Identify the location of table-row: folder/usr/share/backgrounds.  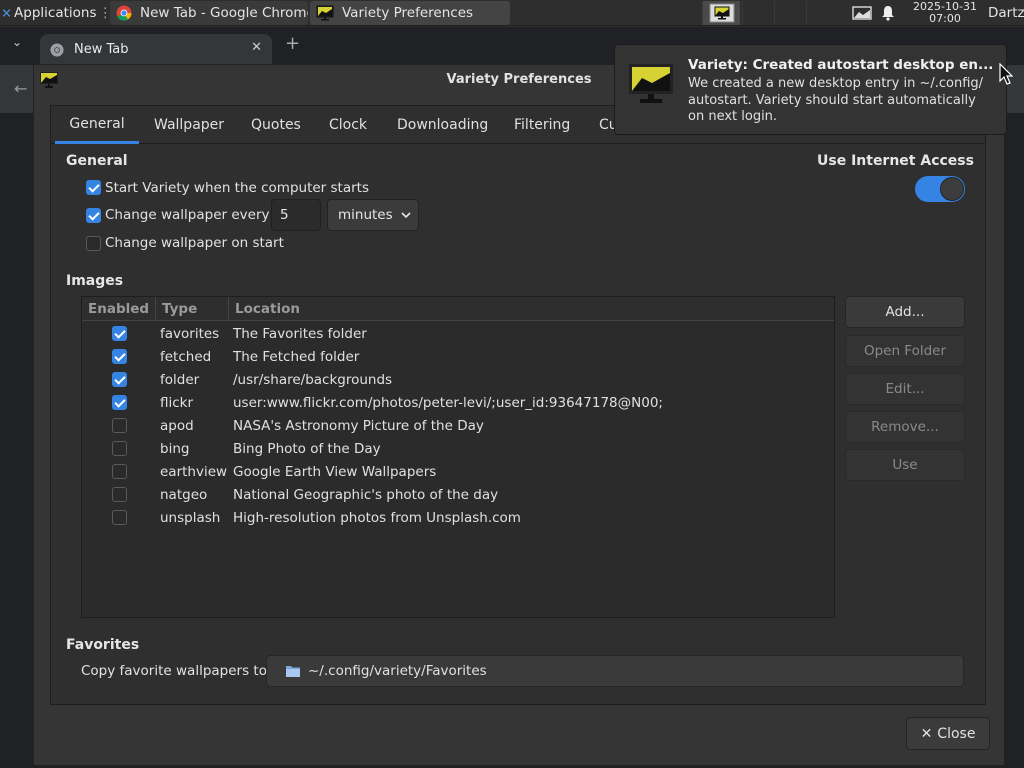
(458, 379).